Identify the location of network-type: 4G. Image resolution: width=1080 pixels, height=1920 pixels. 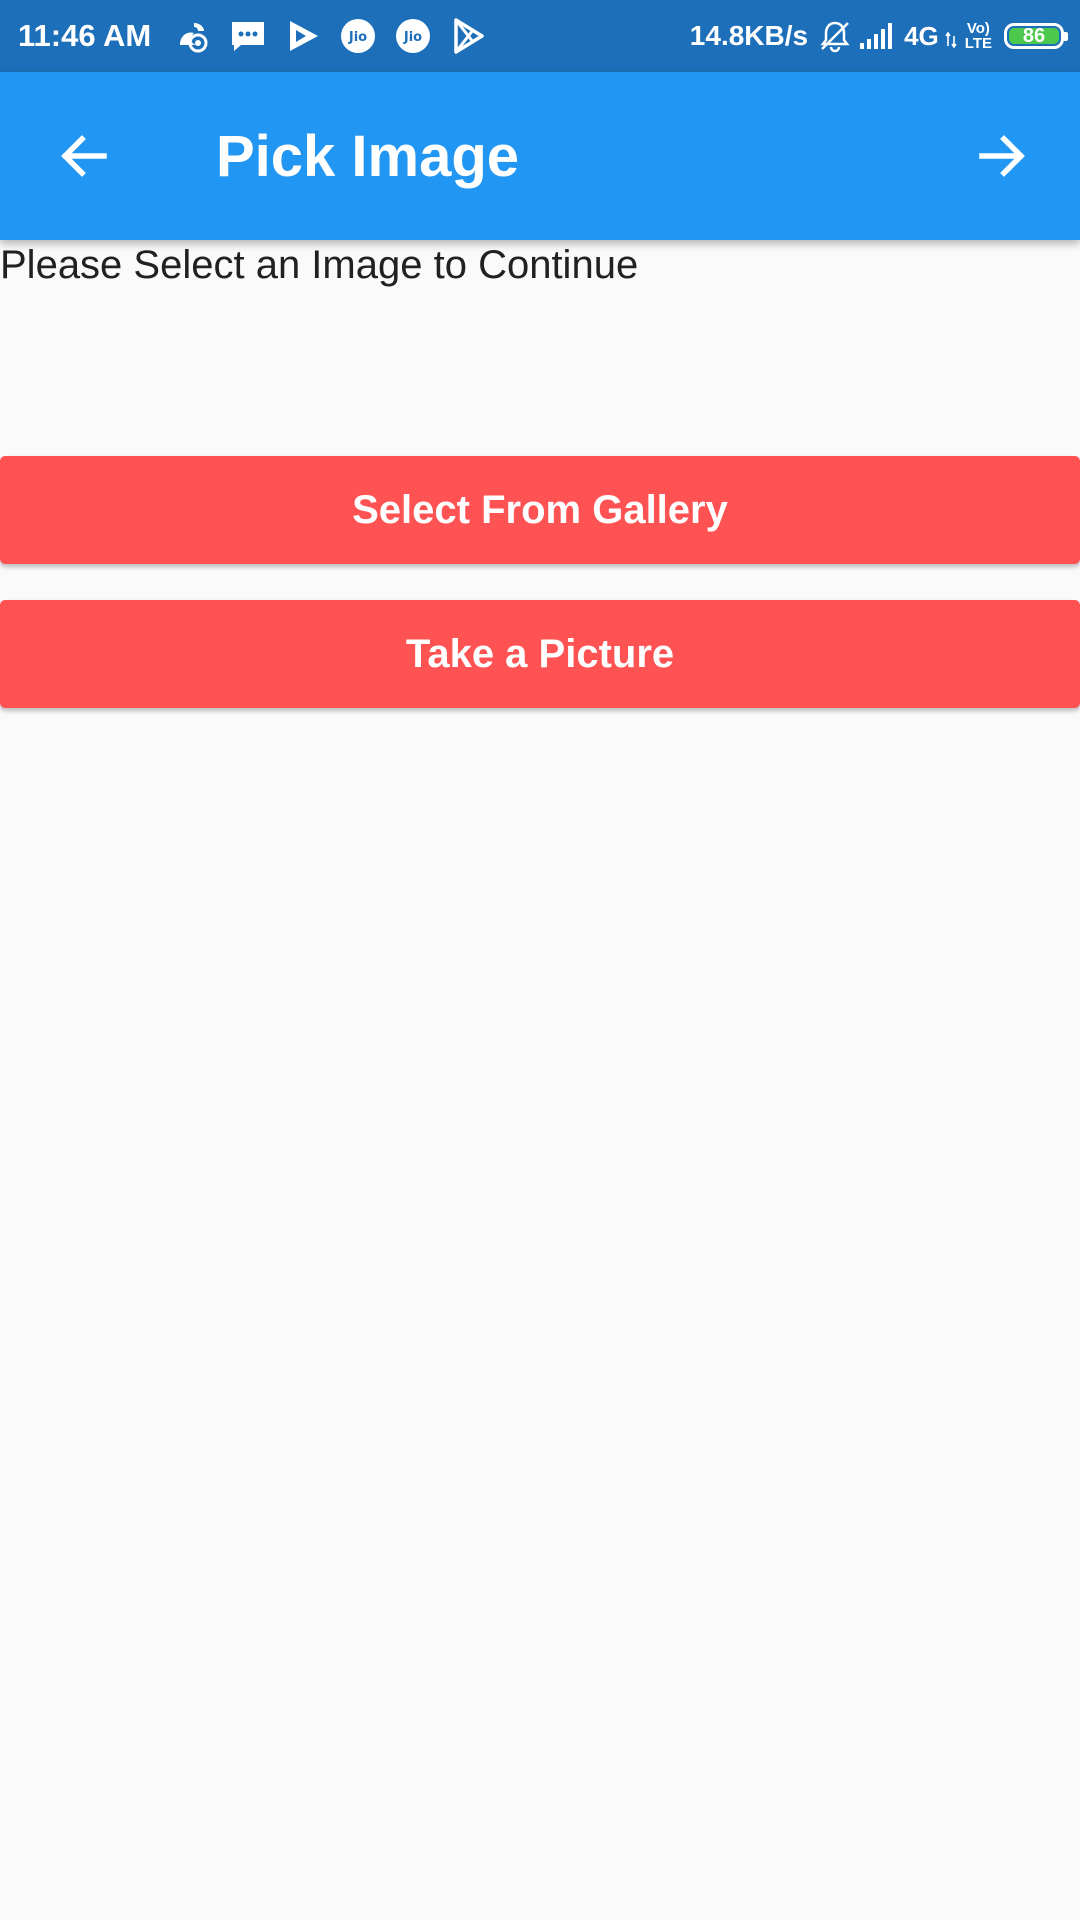
(921, 35).